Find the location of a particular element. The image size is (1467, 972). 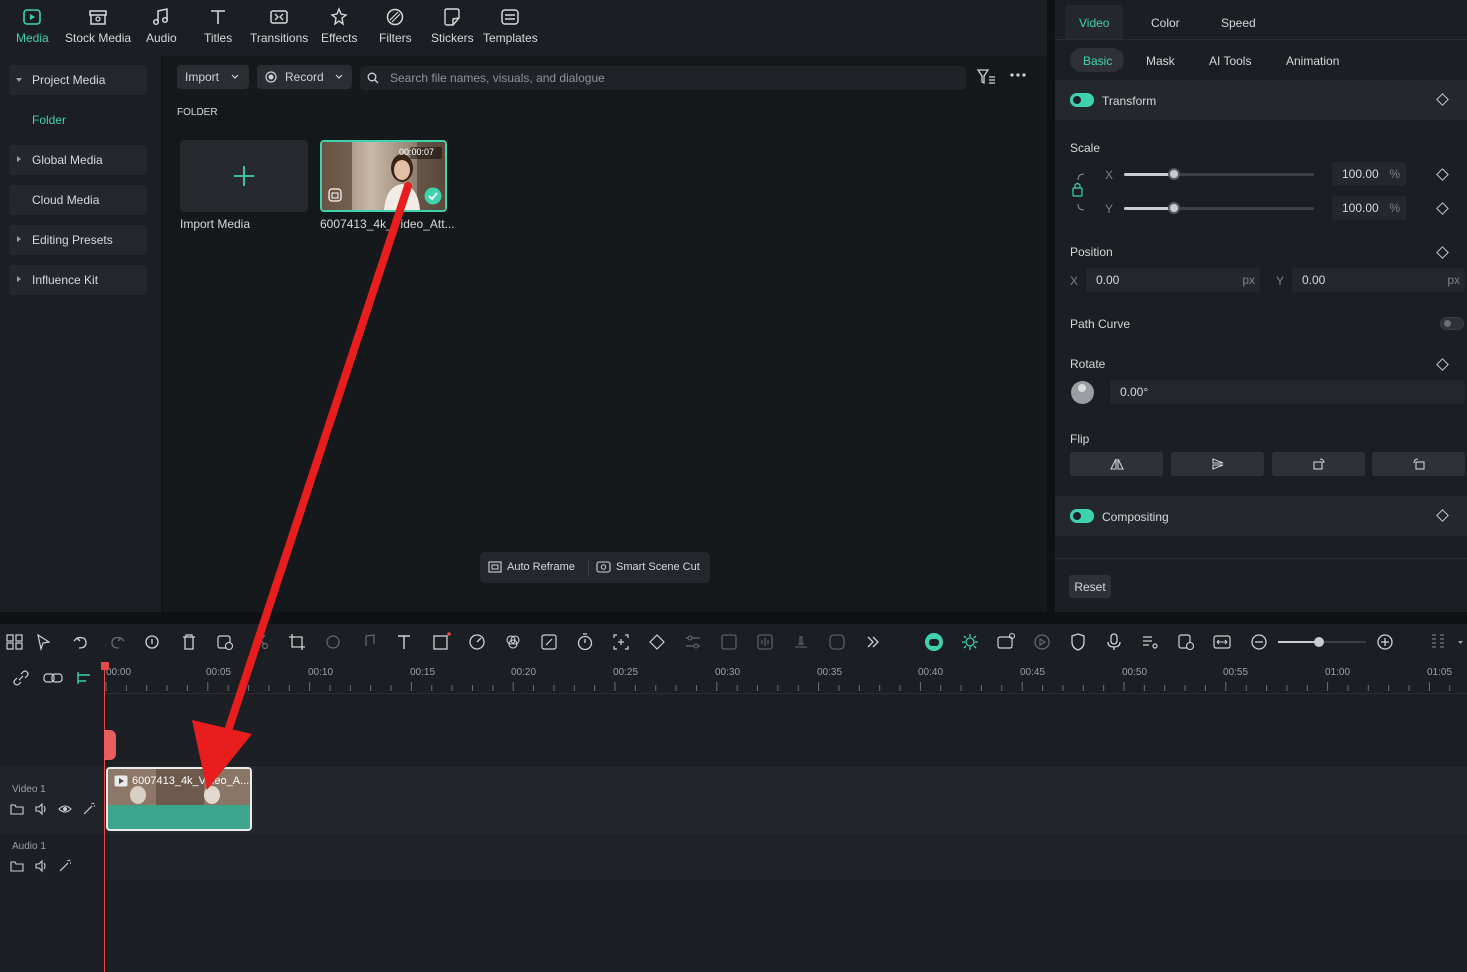

redo-icon is located at coordinates (117, 642).